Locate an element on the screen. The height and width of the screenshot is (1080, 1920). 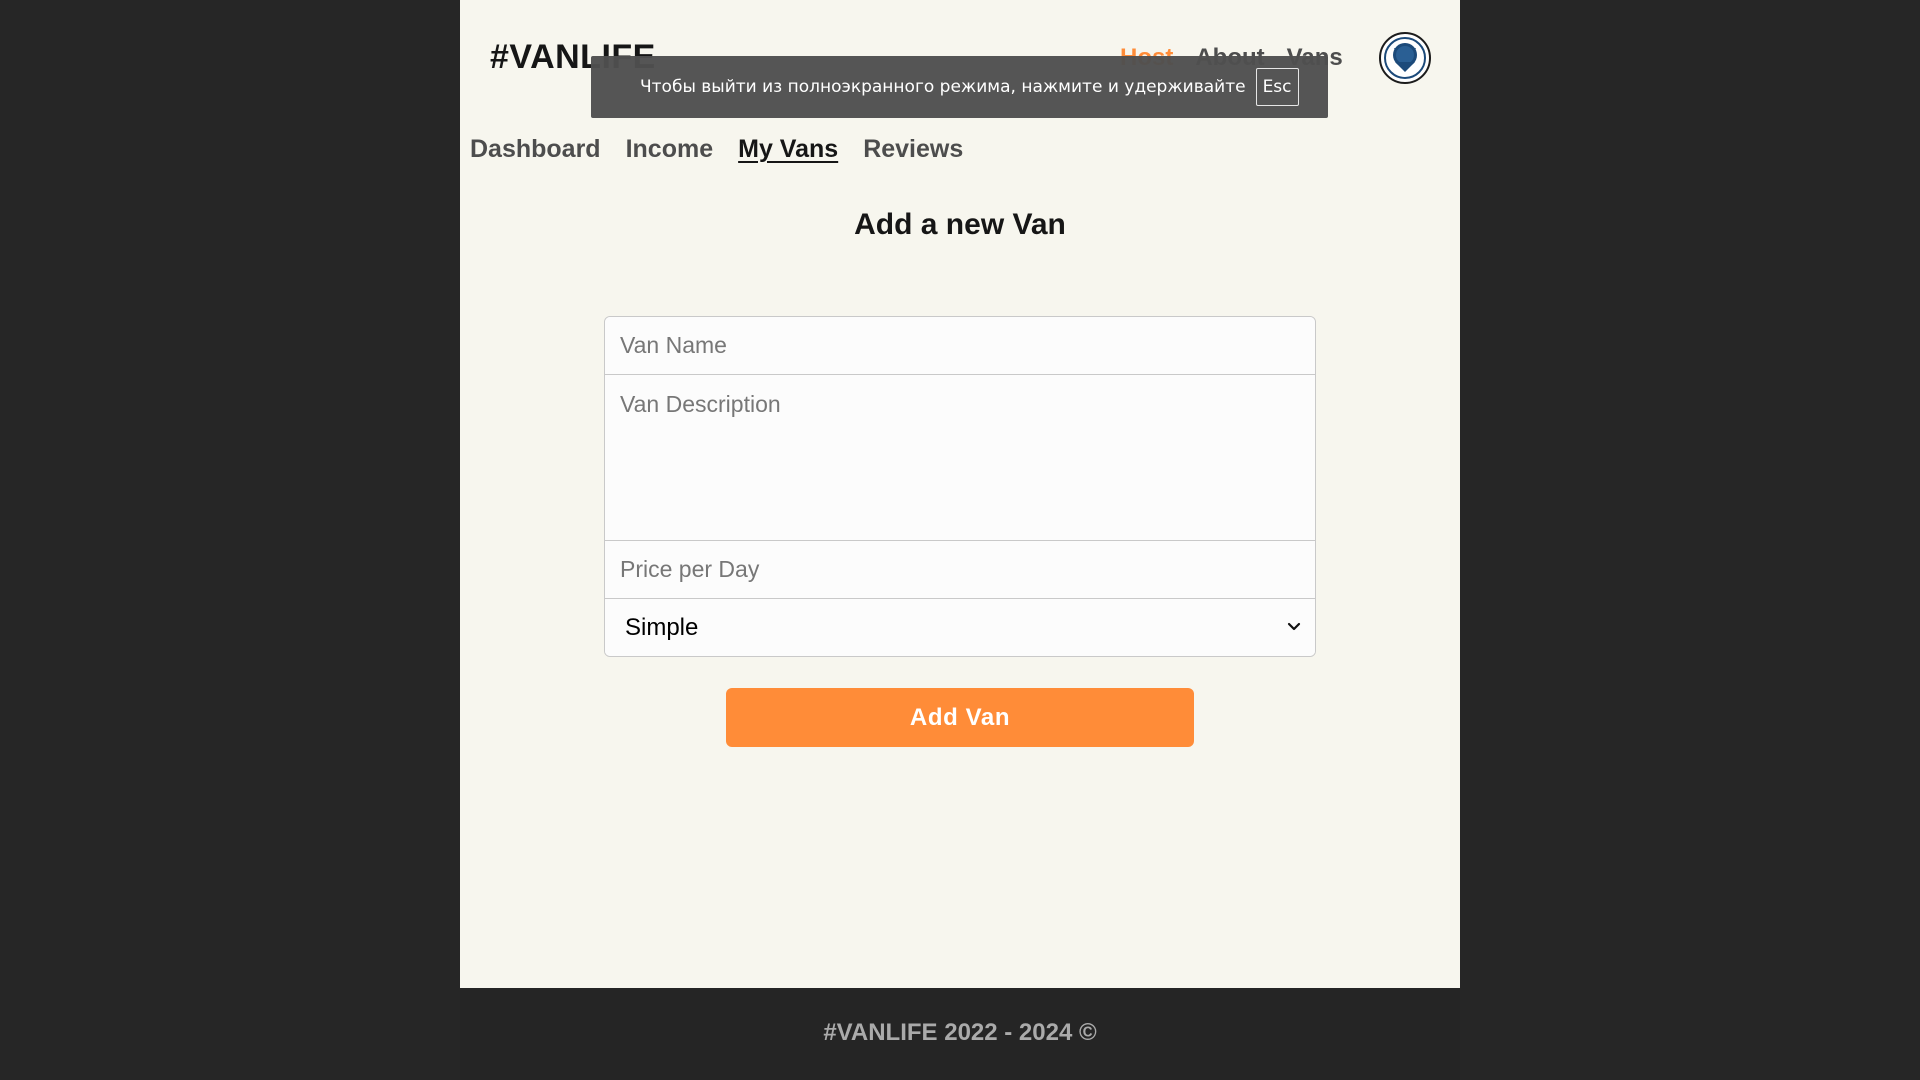
add-van-form: Simple is located at coordinates (960, 486).